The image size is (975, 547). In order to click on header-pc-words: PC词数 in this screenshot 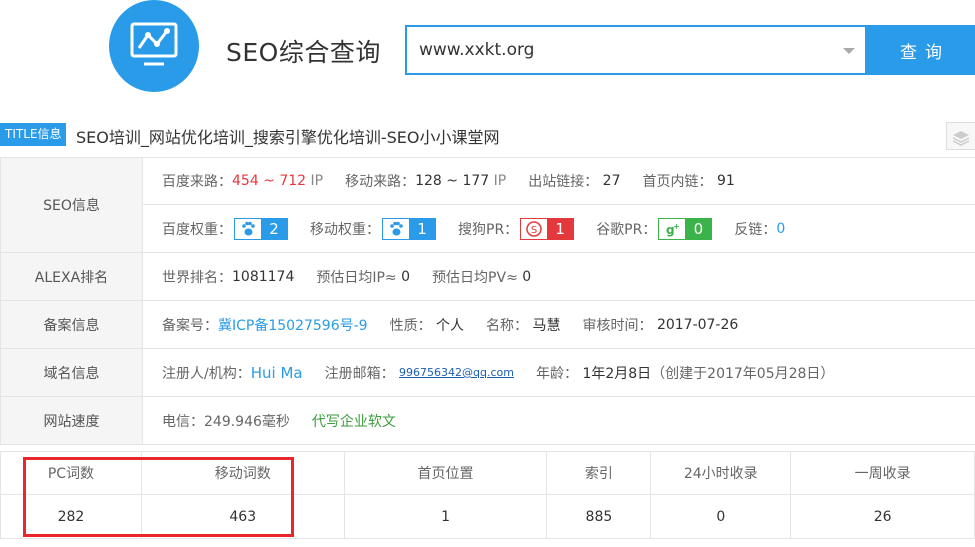, I will do `click(71, 473)`.